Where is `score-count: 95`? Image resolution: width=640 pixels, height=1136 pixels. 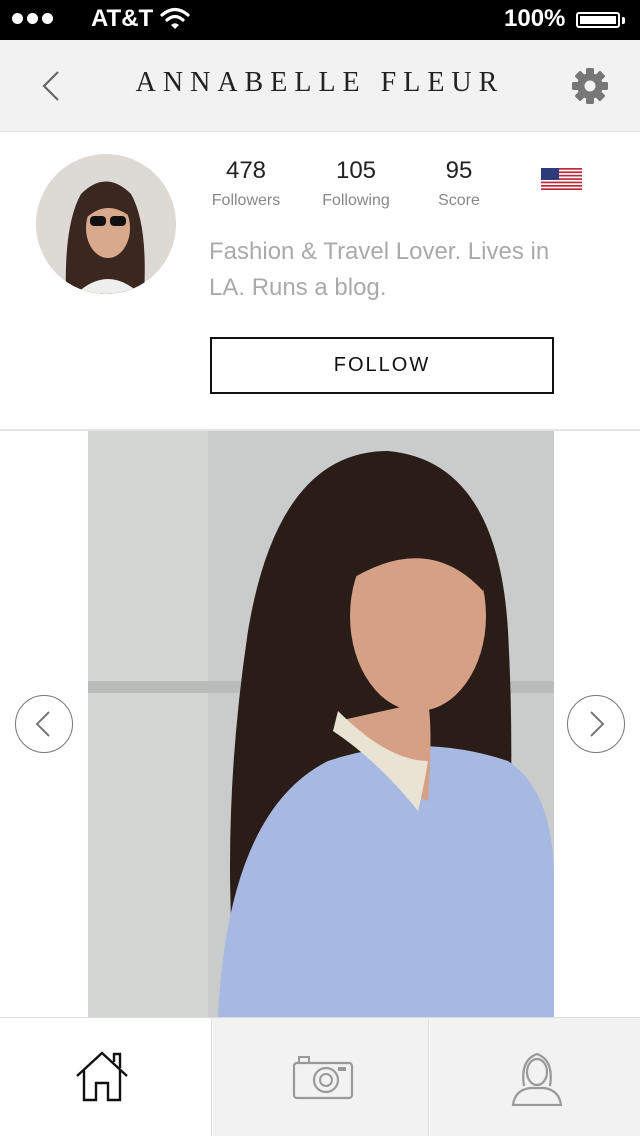 score-count: 95 is located at coordinates (459, 170).